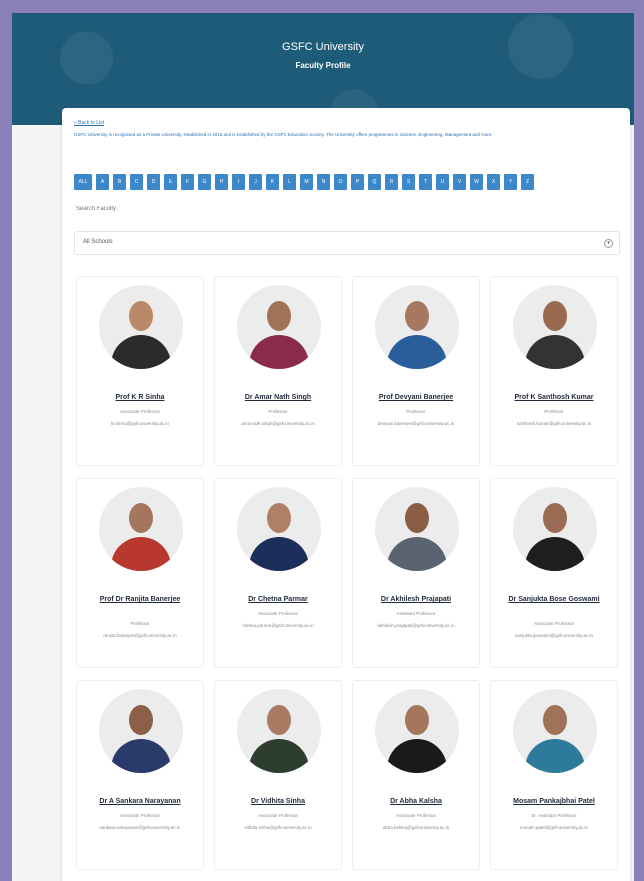 This screenshot has height=881, width=644. I want to click on faculty-email: devyani.banerjee@gsfcuniversity.ac.in, so click(416, 423).